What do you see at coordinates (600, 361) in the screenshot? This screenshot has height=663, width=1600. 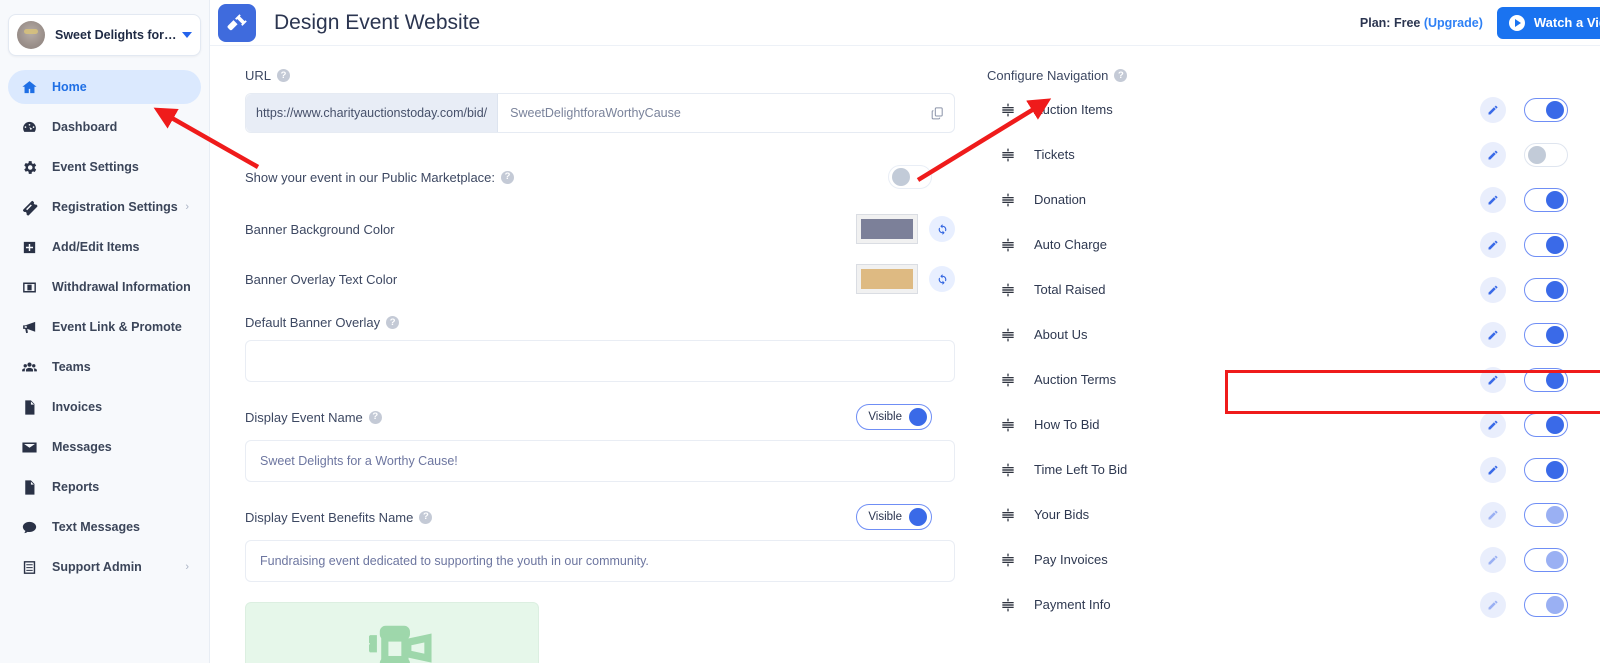 I see `default-overlay-input` at bounding box center [600, 361].